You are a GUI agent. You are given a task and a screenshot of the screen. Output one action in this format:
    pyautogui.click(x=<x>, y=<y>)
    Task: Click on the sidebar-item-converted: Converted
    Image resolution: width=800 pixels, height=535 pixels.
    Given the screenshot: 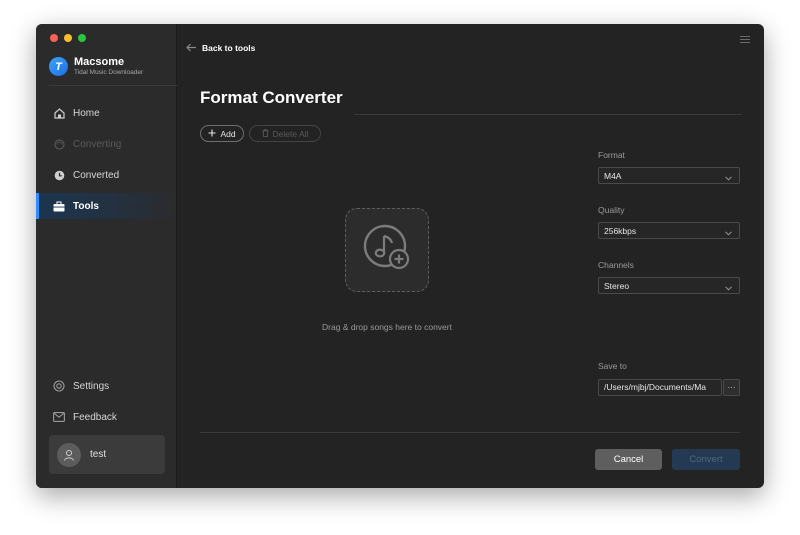 What is the action you would take?
    pyautogui.click(x=106, y=175)
    